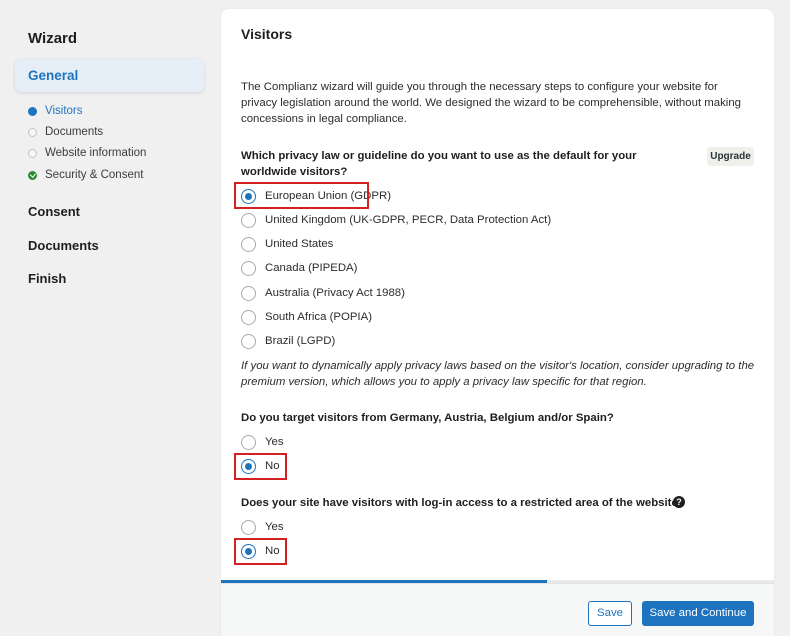  What do you see at coordinates (47, 278) in the screenshot?
I see `sidebar-section-finish: Finish` at bounding box center [47, 278].